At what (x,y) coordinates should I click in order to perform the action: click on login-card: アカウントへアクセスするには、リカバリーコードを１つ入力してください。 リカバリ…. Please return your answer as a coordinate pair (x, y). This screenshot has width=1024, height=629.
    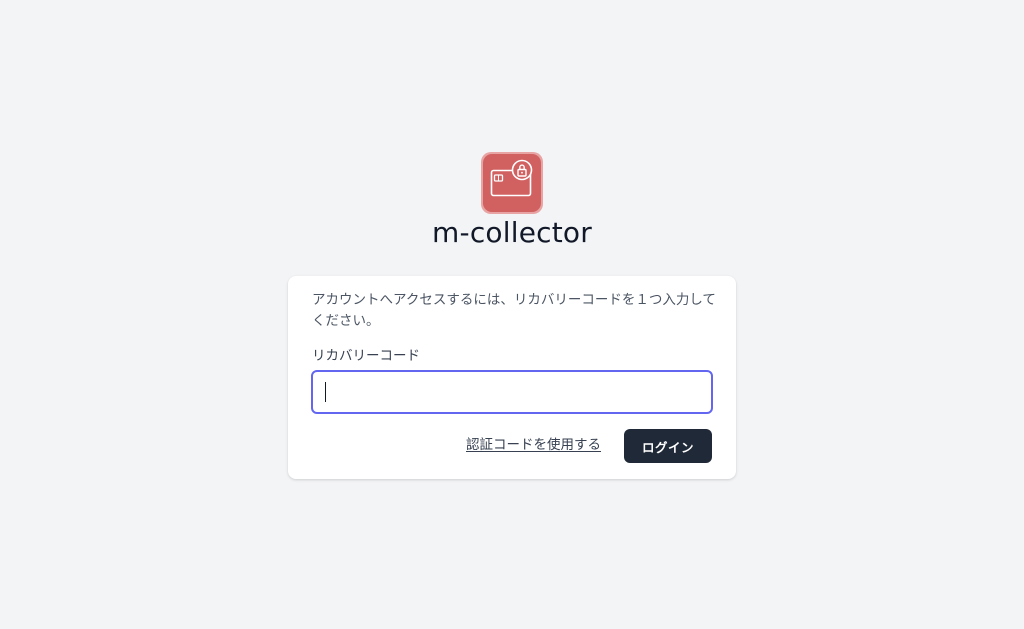
    Looking at the image, I should click on (512, 377).